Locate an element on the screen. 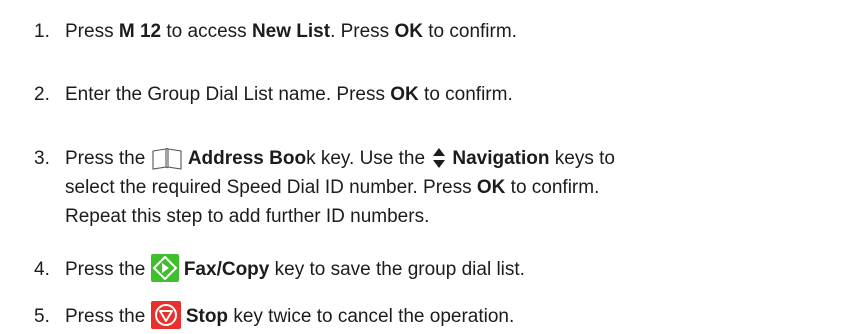 The image size is (858, 334). step-text: Press is located at coordinates (92, 31).